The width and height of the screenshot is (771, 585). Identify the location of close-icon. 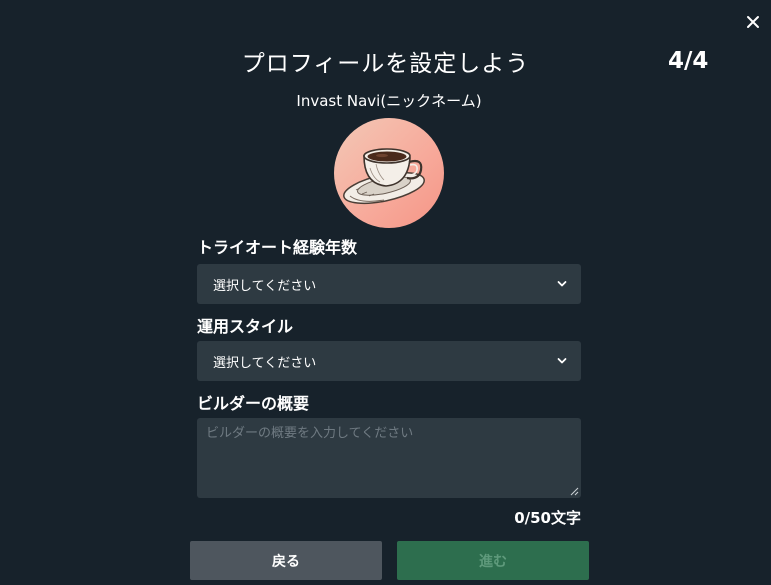
(753, 22).